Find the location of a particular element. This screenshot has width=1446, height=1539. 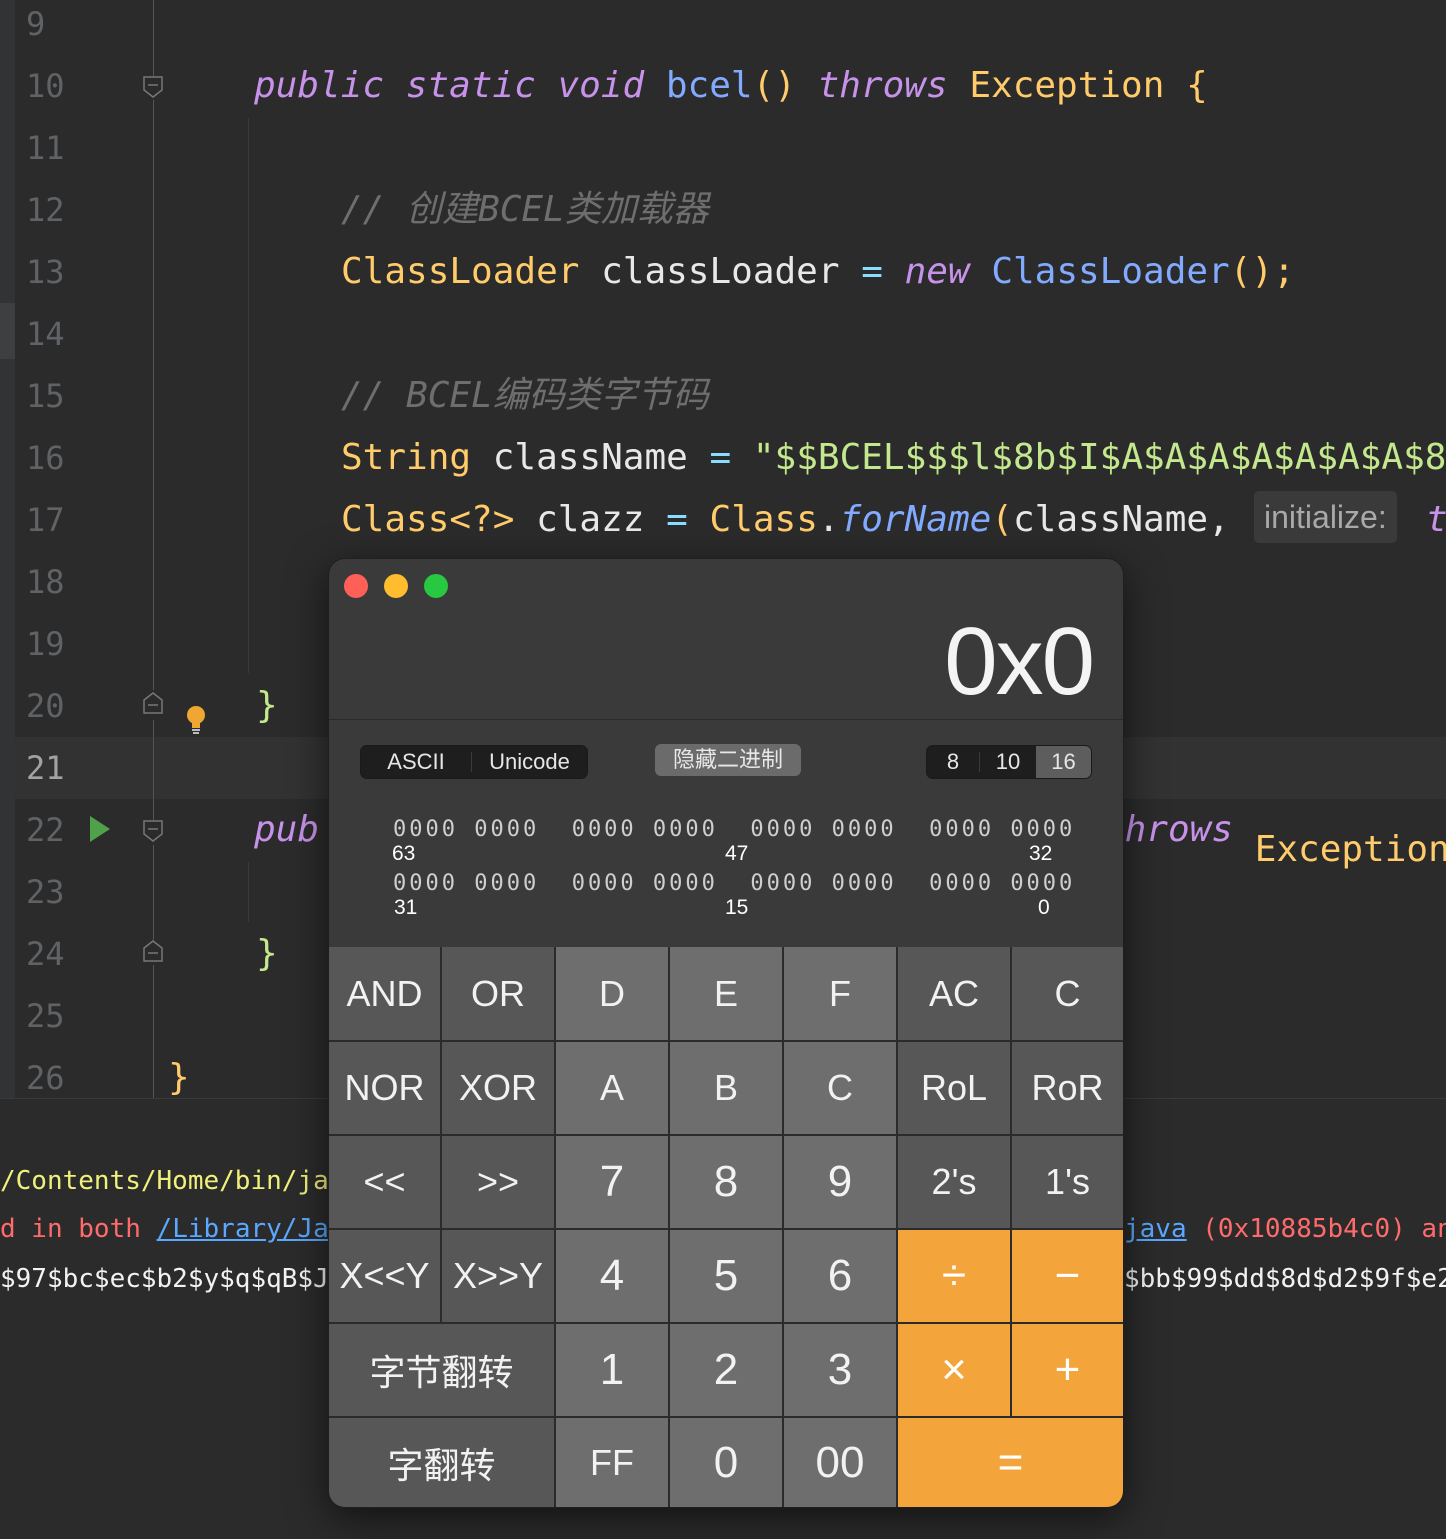

code-line-24: } is located at coordinates (267, 954).